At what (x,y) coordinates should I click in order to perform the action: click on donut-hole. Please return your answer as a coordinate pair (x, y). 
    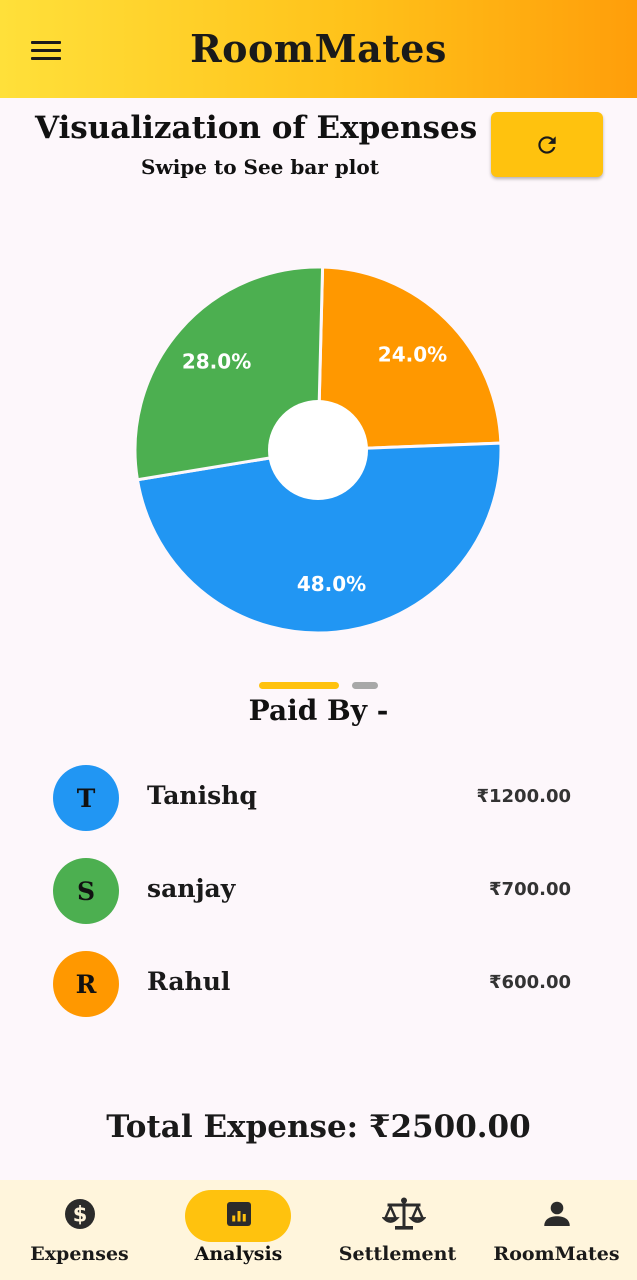
    Looking at the image, I should click on (318, 450).